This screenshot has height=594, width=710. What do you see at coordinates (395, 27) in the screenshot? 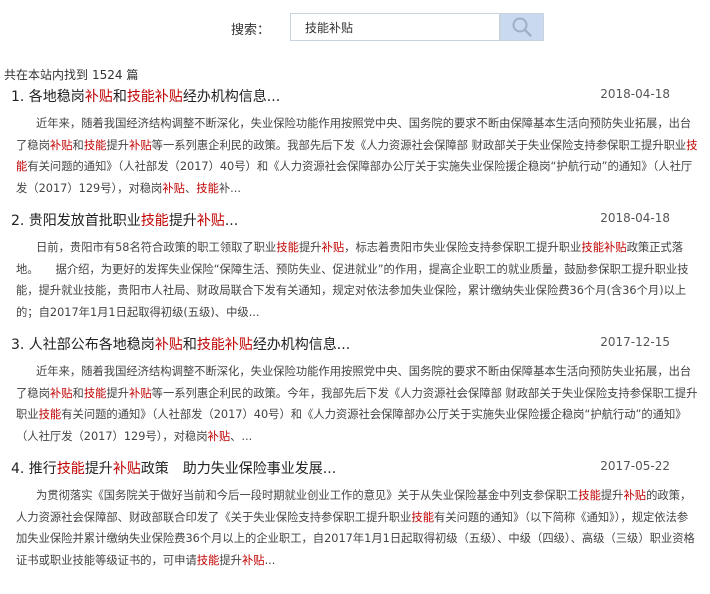
I see `search-input` at bounding box center [395, 27].